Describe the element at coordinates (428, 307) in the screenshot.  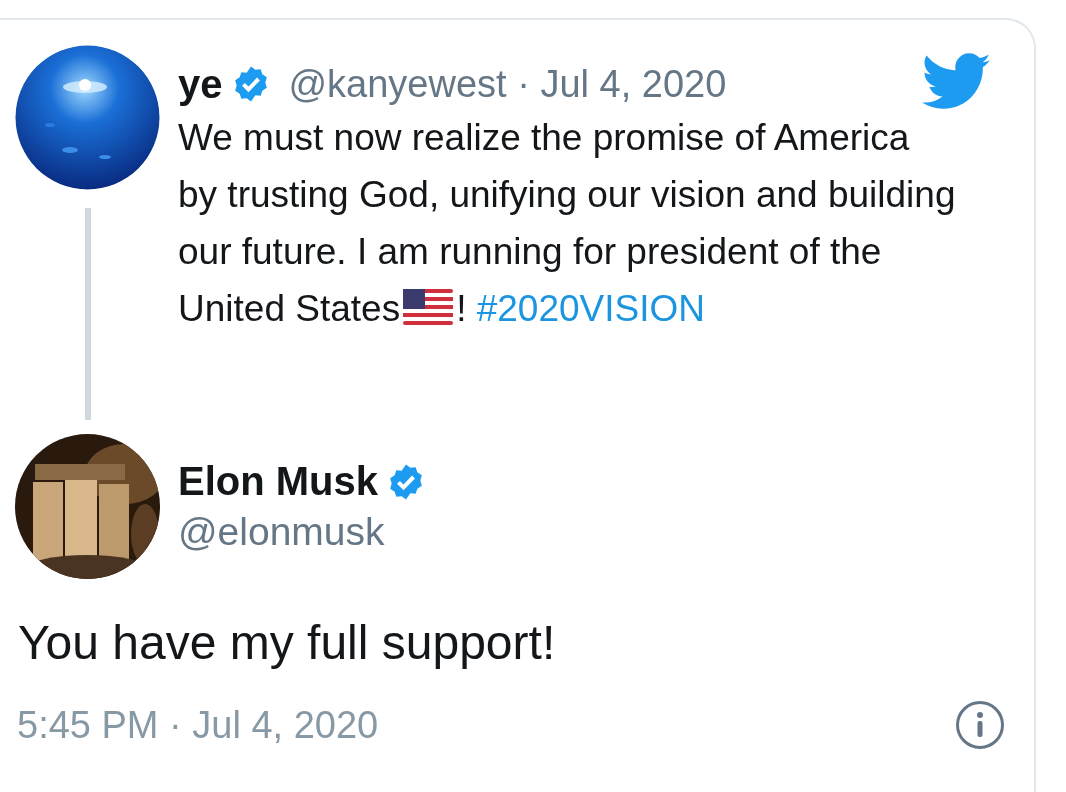
I see `flag-icon` at that location.